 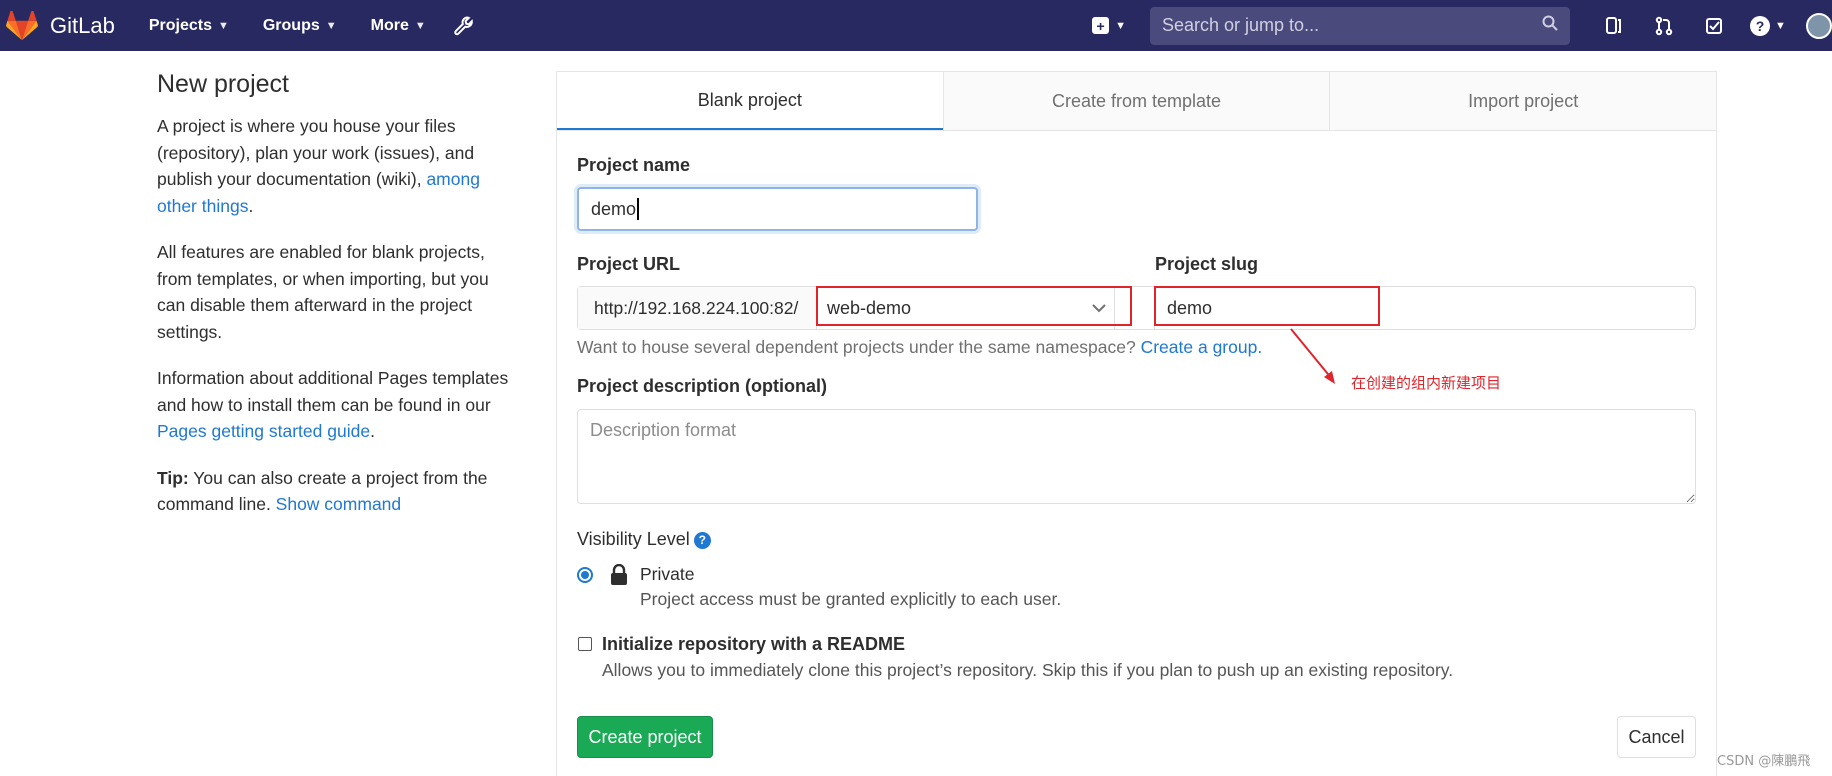 What do you see at coordinates (702, 540) in the screenshot?
I see `question-circle-icon: ?` at bounding box center [702, 540].